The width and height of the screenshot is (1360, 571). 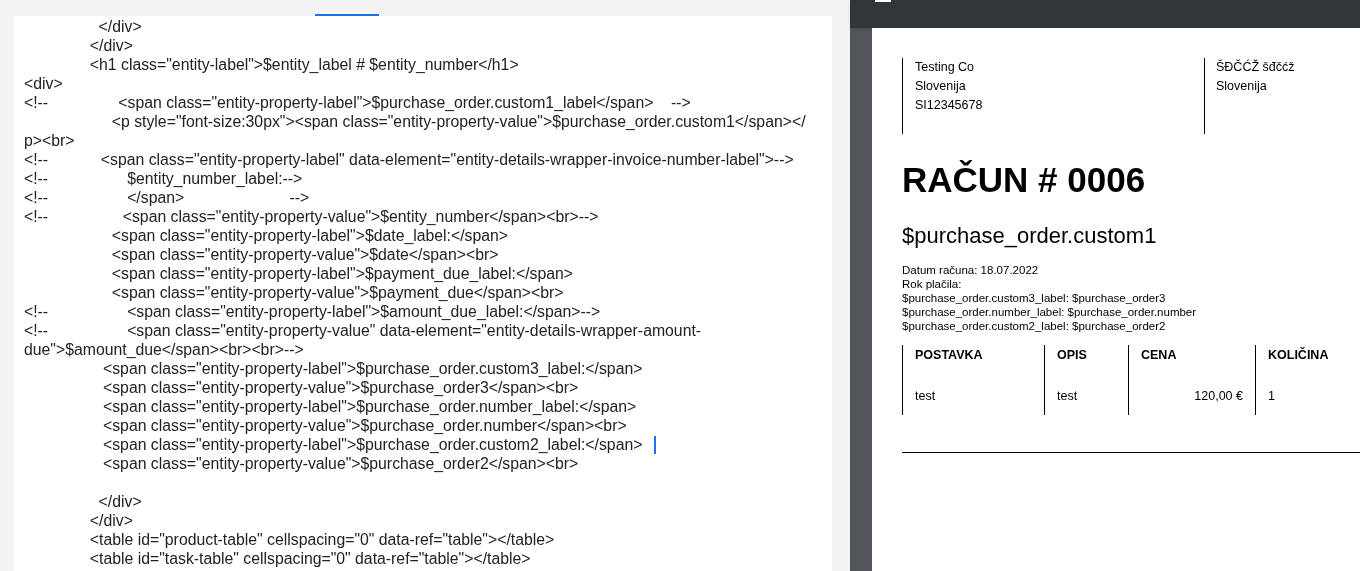 I want to click on code-line: <!-- <span class="entity-property-value" data-element="entity-details-wrapper-amount-, so click(x=363, y=330).